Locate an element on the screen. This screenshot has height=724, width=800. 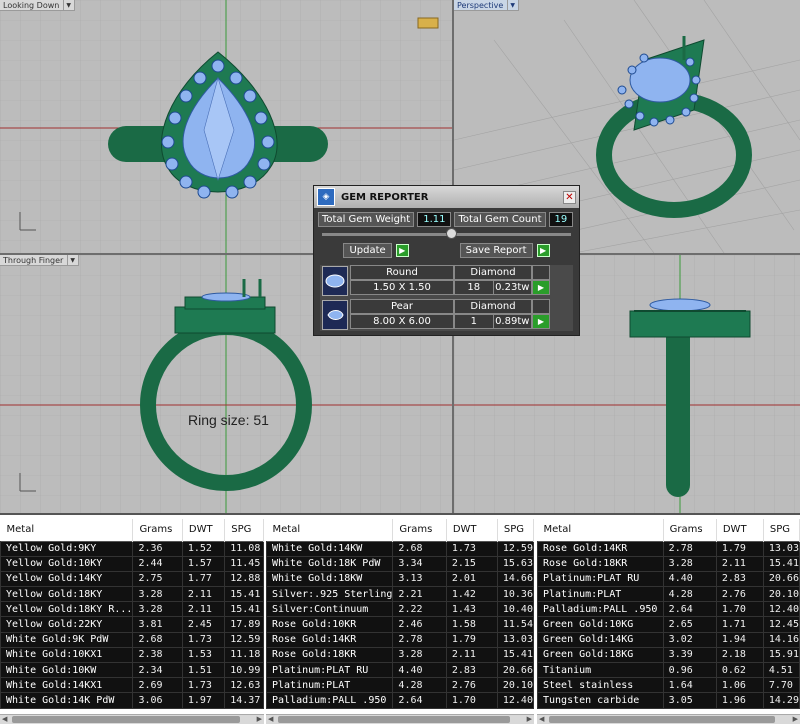
gem-size: 8.00 X 6.00 is located at coordinates (402, 321).